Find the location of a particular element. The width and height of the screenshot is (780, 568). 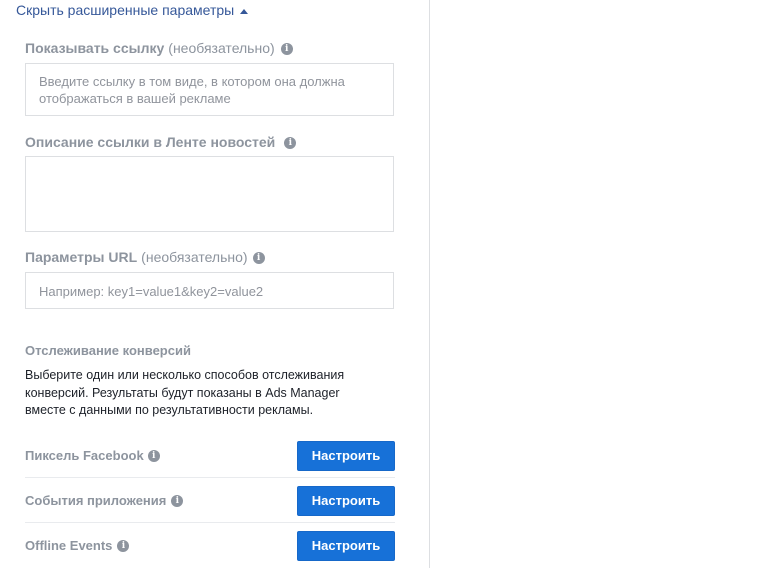

display-link-optional: (необязательно) is located at coordinates (221, 48).